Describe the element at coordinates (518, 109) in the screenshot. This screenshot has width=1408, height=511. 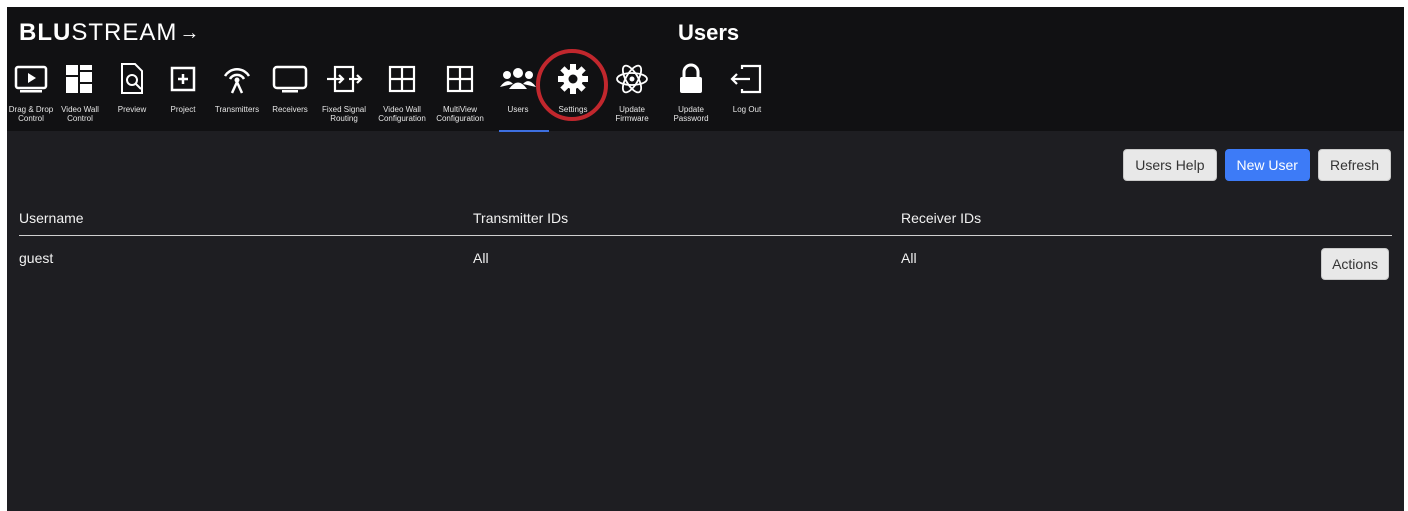
I see `nav-label: Users` at that location.